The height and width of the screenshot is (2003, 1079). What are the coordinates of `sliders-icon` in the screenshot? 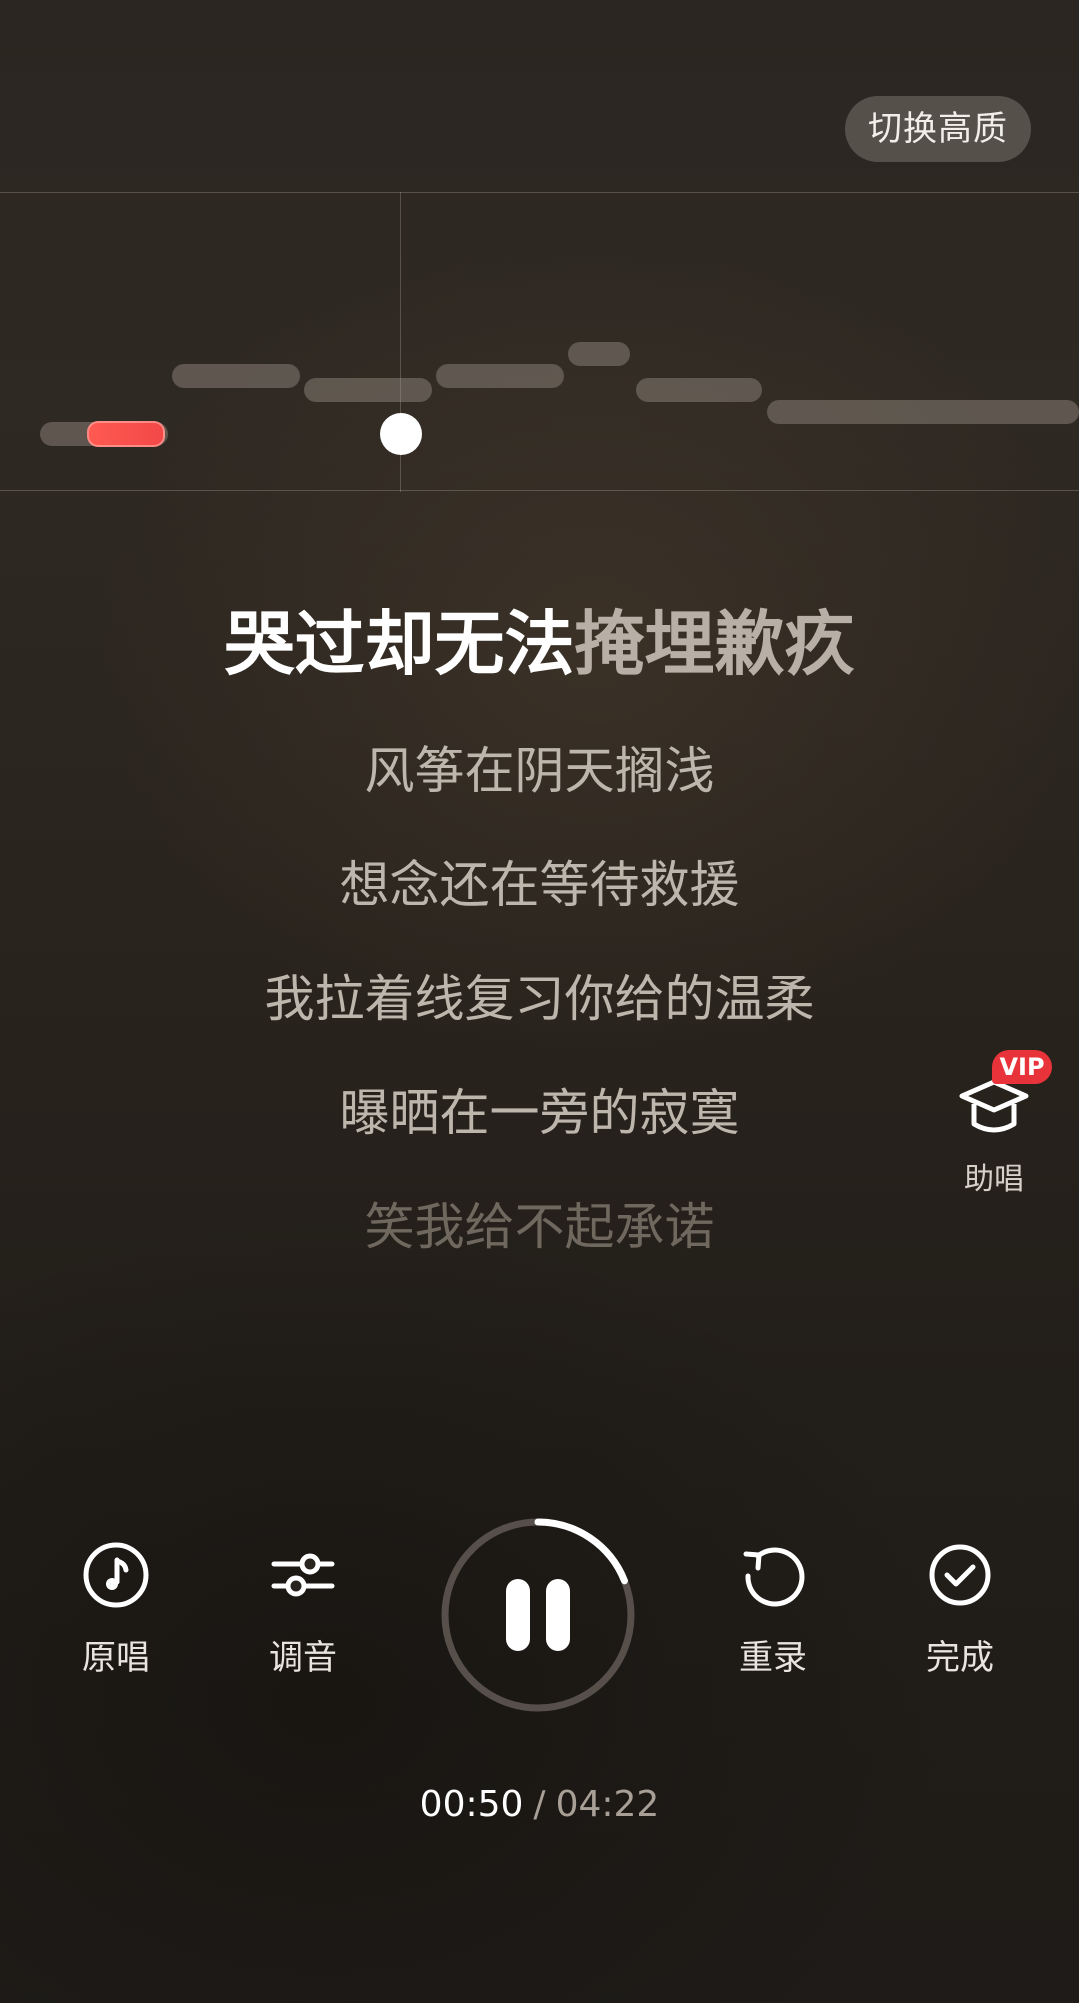 It's located at (303, 1575).